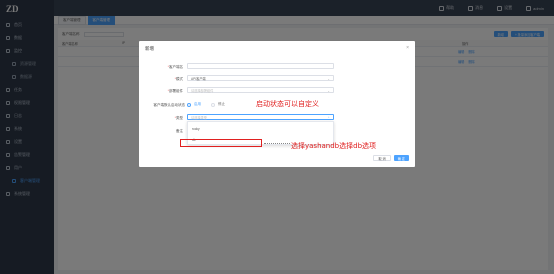 Image resolution: width=554 pixels, height=274 pixels. I want to click on chevron-up-icon: ⌃, so click(328, 117).